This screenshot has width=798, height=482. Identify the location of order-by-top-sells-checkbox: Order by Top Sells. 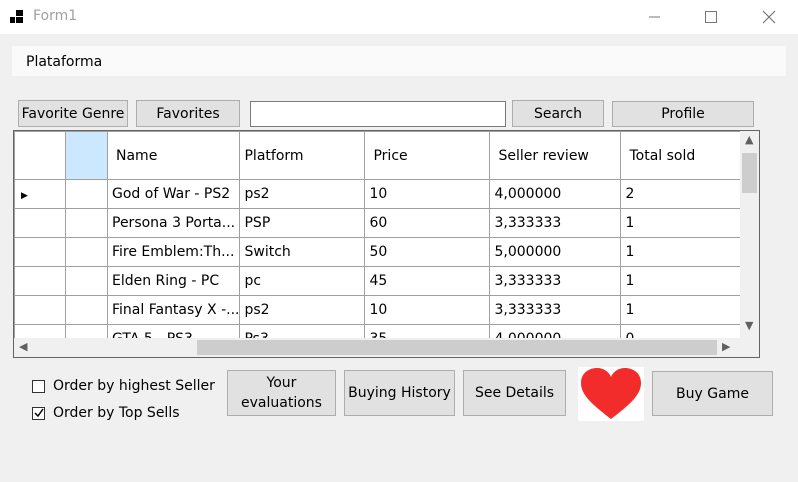
(106, 413).